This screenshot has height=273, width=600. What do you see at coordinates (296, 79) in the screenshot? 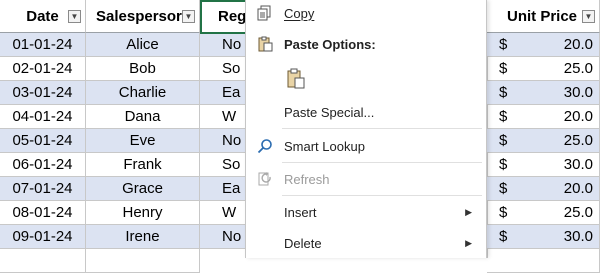
I see `paste-clipboard-icon` at bounding box center [296, 79].